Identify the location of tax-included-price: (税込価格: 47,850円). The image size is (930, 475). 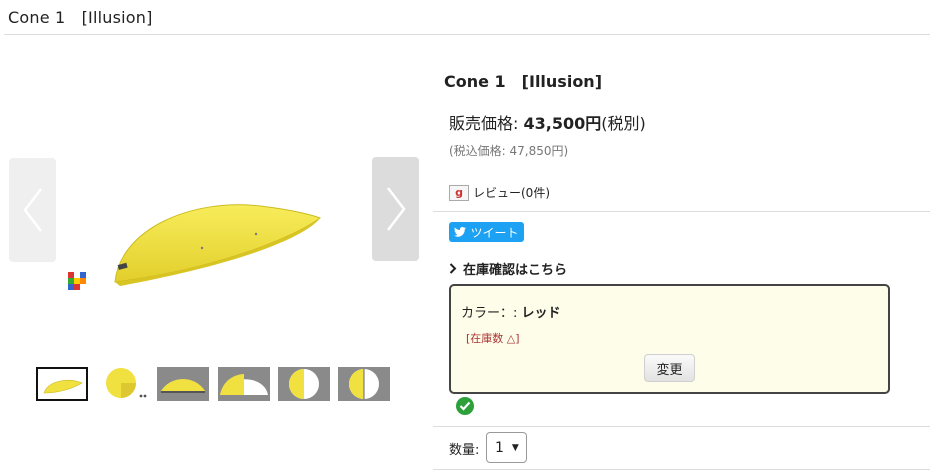
(509, 151).